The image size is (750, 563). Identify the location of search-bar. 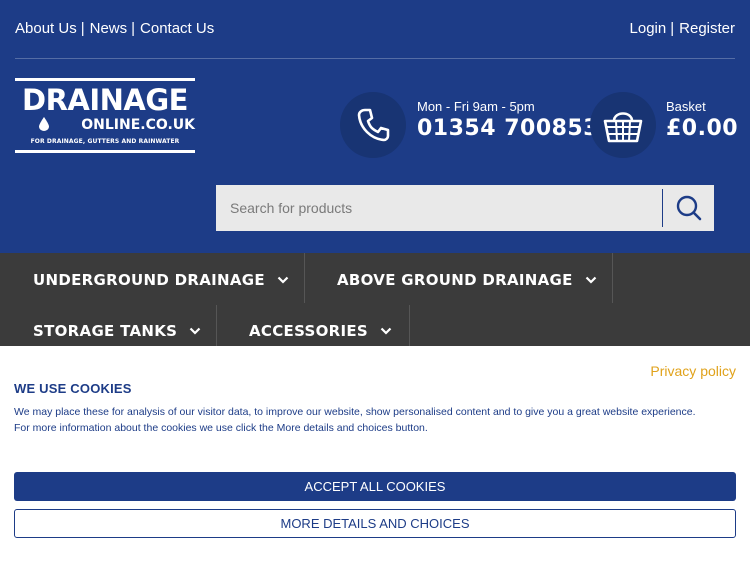
(465, 208).